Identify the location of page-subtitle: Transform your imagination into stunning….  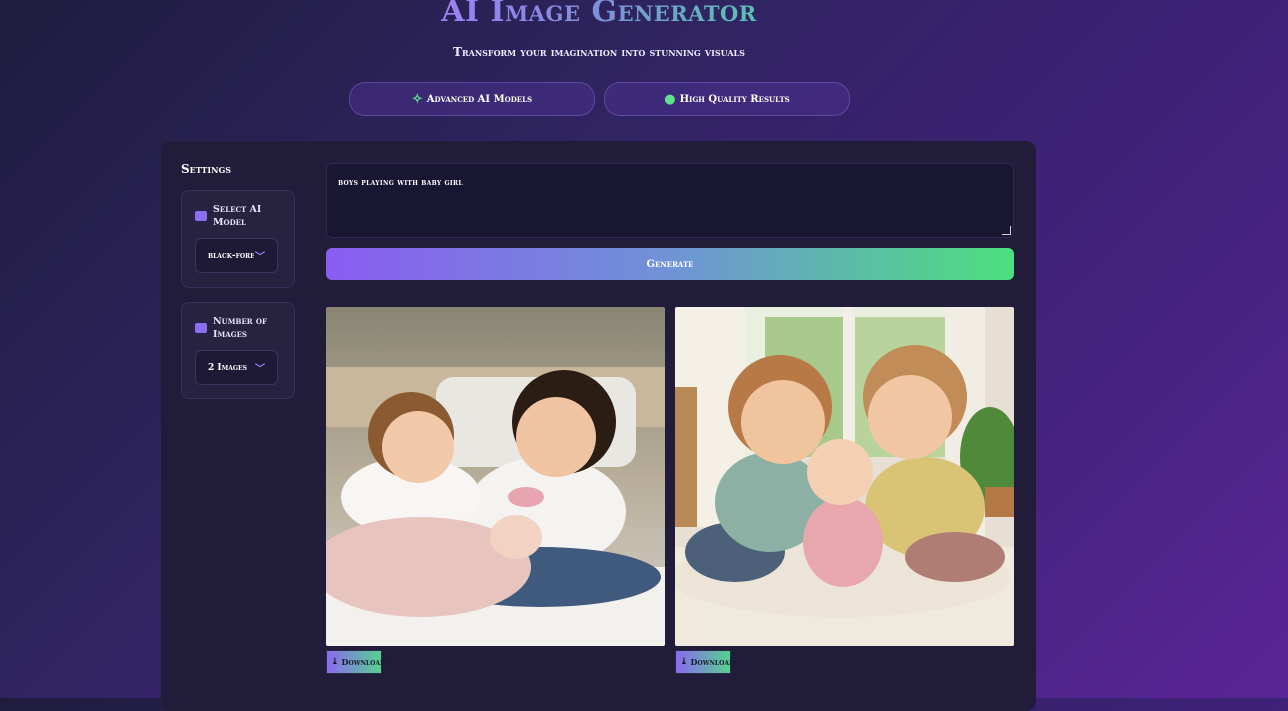
(599, 52).